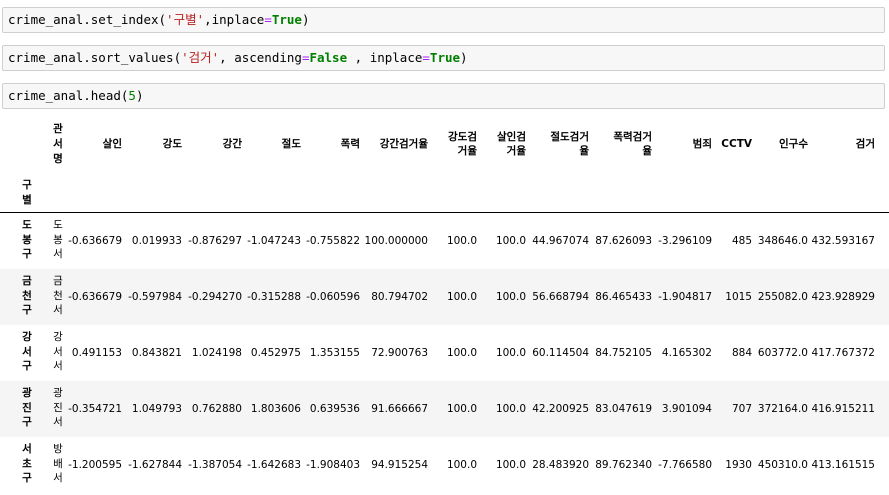 The image size is (889, 495). I want to click on column-header-line: 강간검거율, so click(403, 144).